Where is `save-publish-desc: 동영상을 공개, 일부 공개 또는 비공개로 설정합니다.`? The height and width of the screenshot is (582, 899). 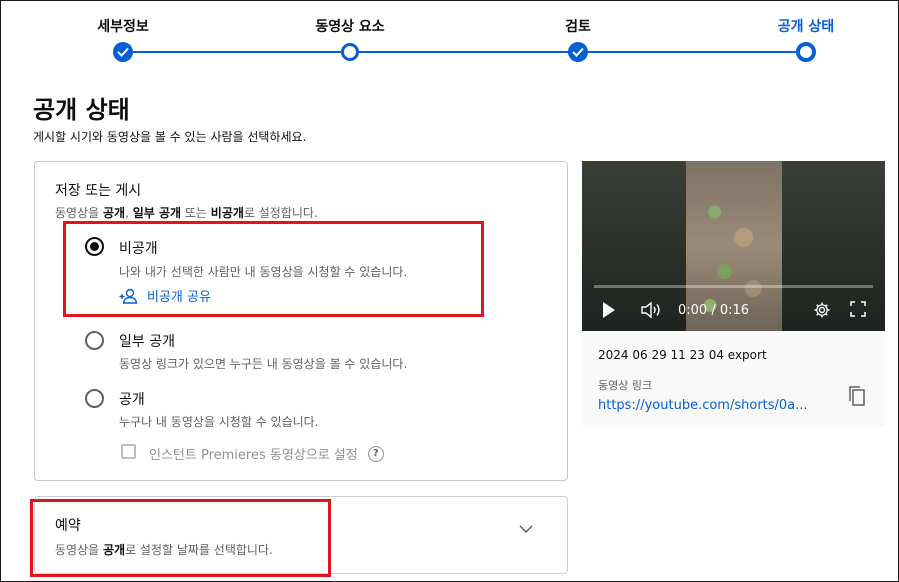
save-publish-desc: 동영상을 공개, 일부 공개 또는 비공개로 설정합니다. is located at coordinates (186, 212).